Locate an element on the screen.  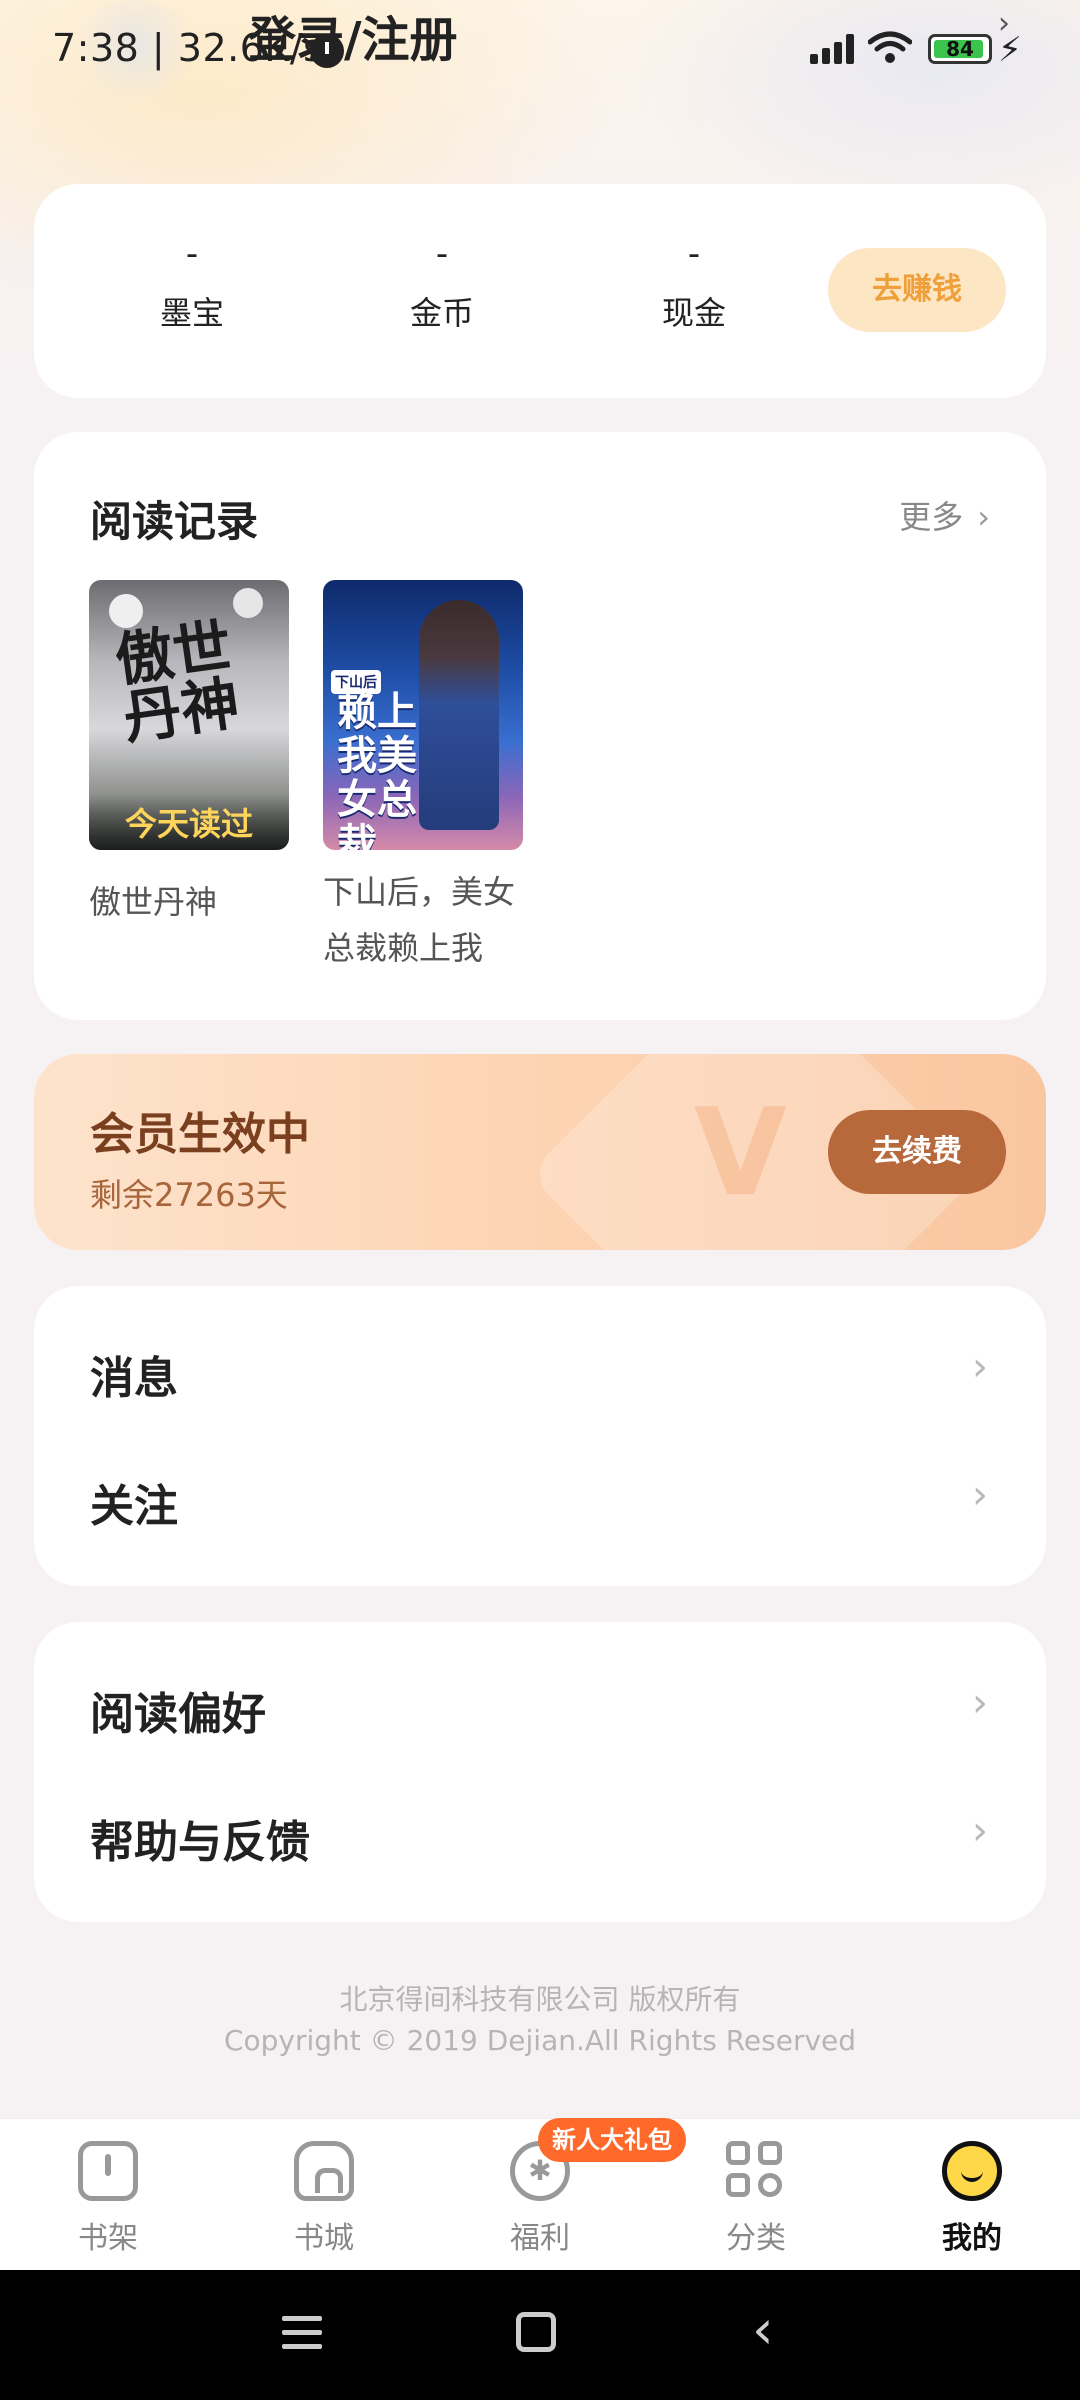
asset-label: 现金 is located at coordinates (693, 313).